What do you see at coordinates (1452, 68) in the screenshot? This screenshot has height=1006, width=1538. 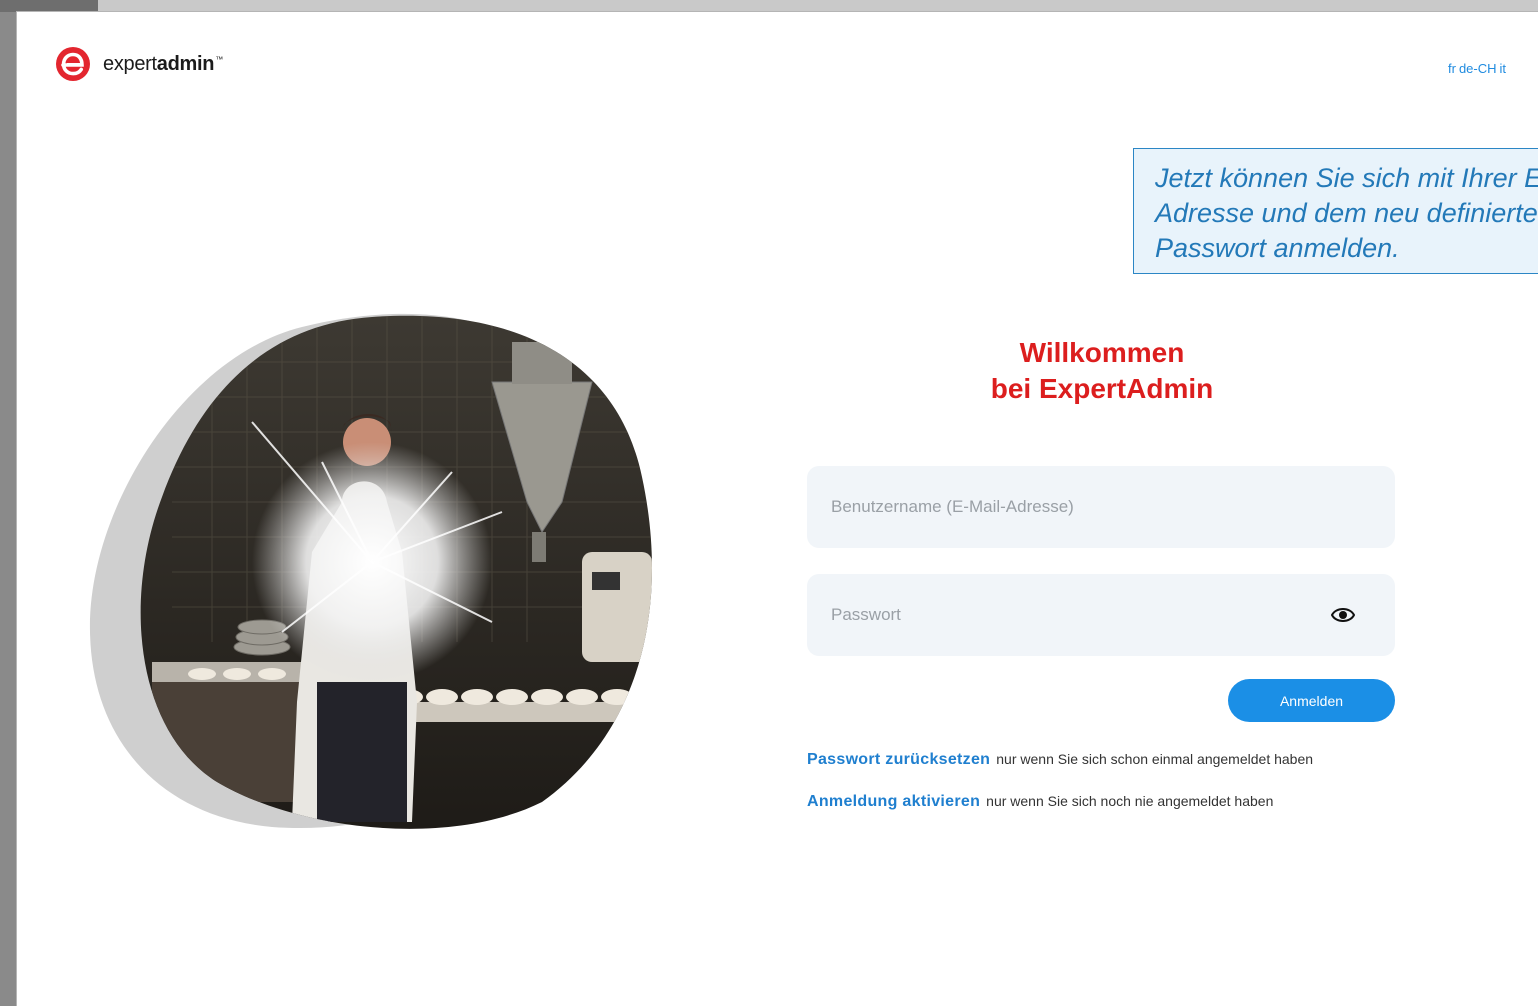 I see `lang-fr: fr` at bounding box center [1452, 68].